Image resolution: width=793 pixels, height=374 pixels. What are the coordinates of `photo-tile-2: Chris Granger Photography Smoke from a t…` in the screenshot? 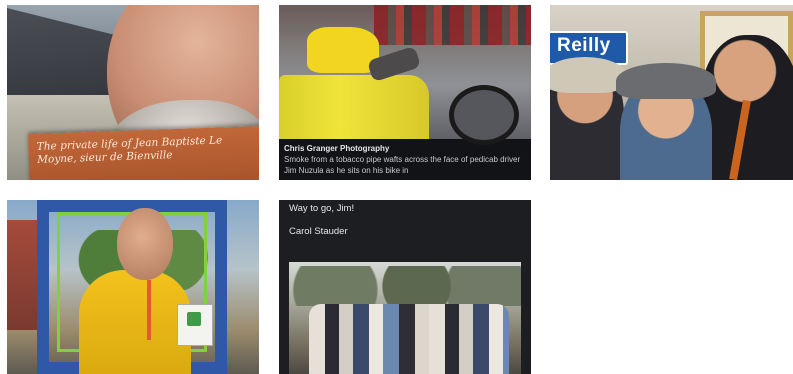 It's located at (405, 92).